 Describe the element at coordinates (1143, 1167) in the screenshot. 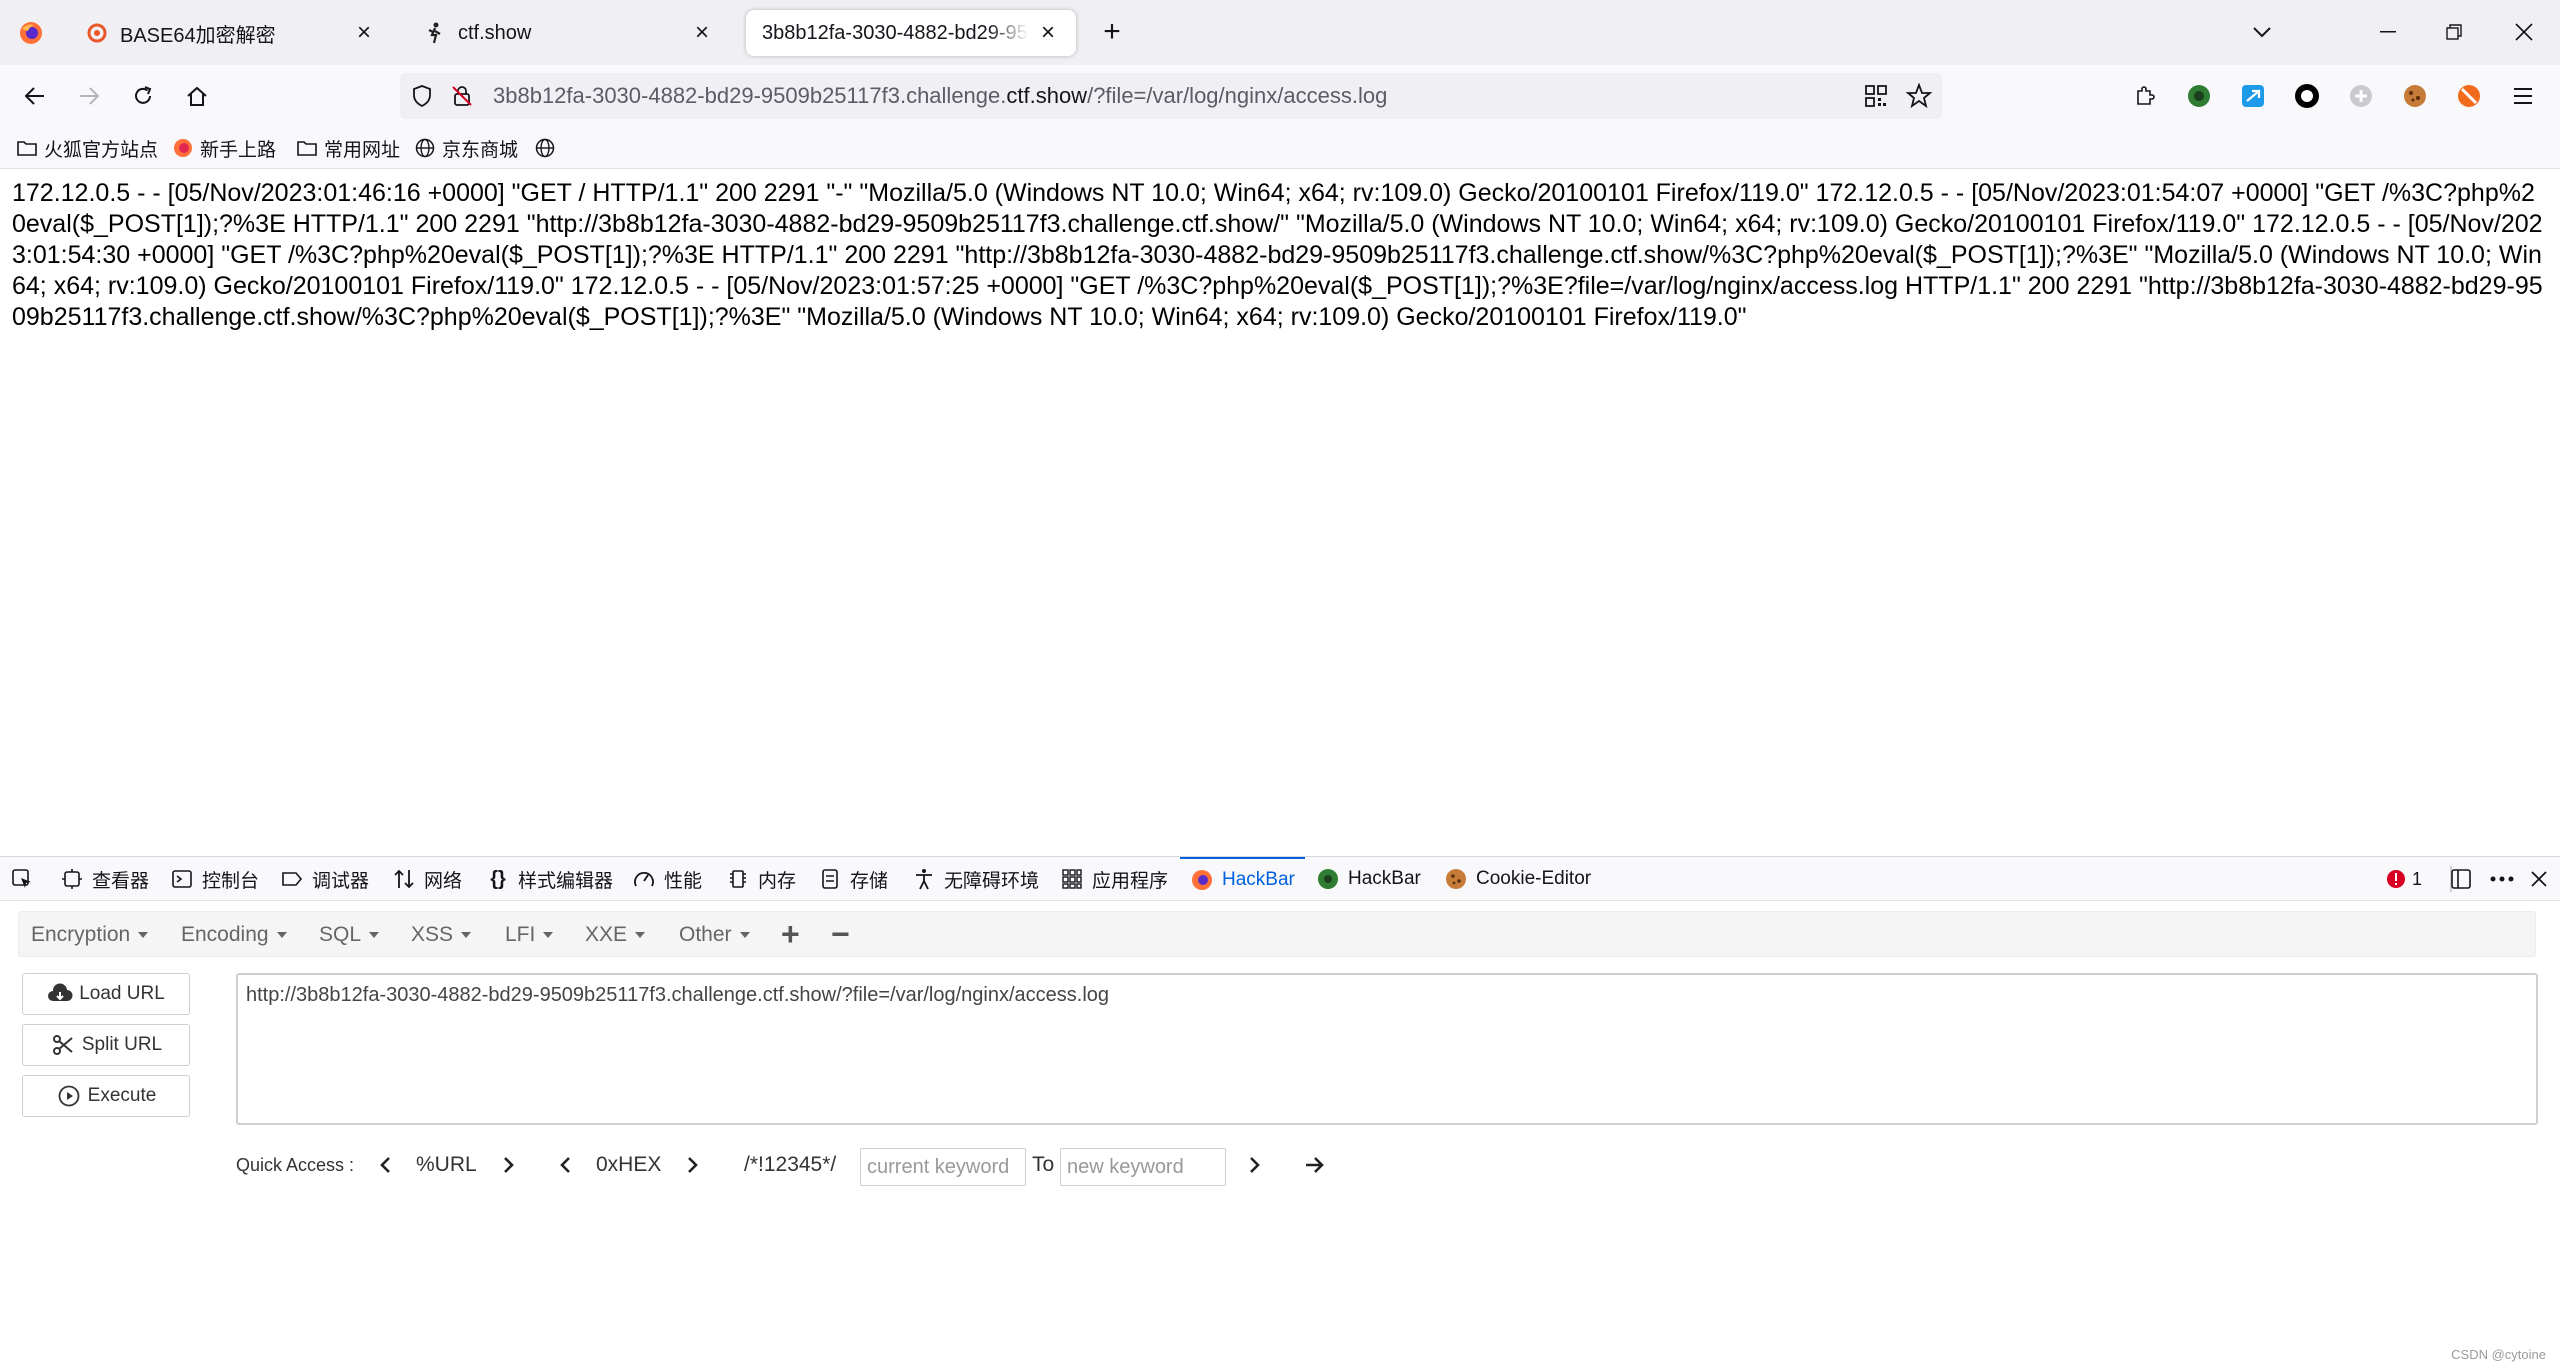

I see `new-keyword-input: new keyword` at that location.